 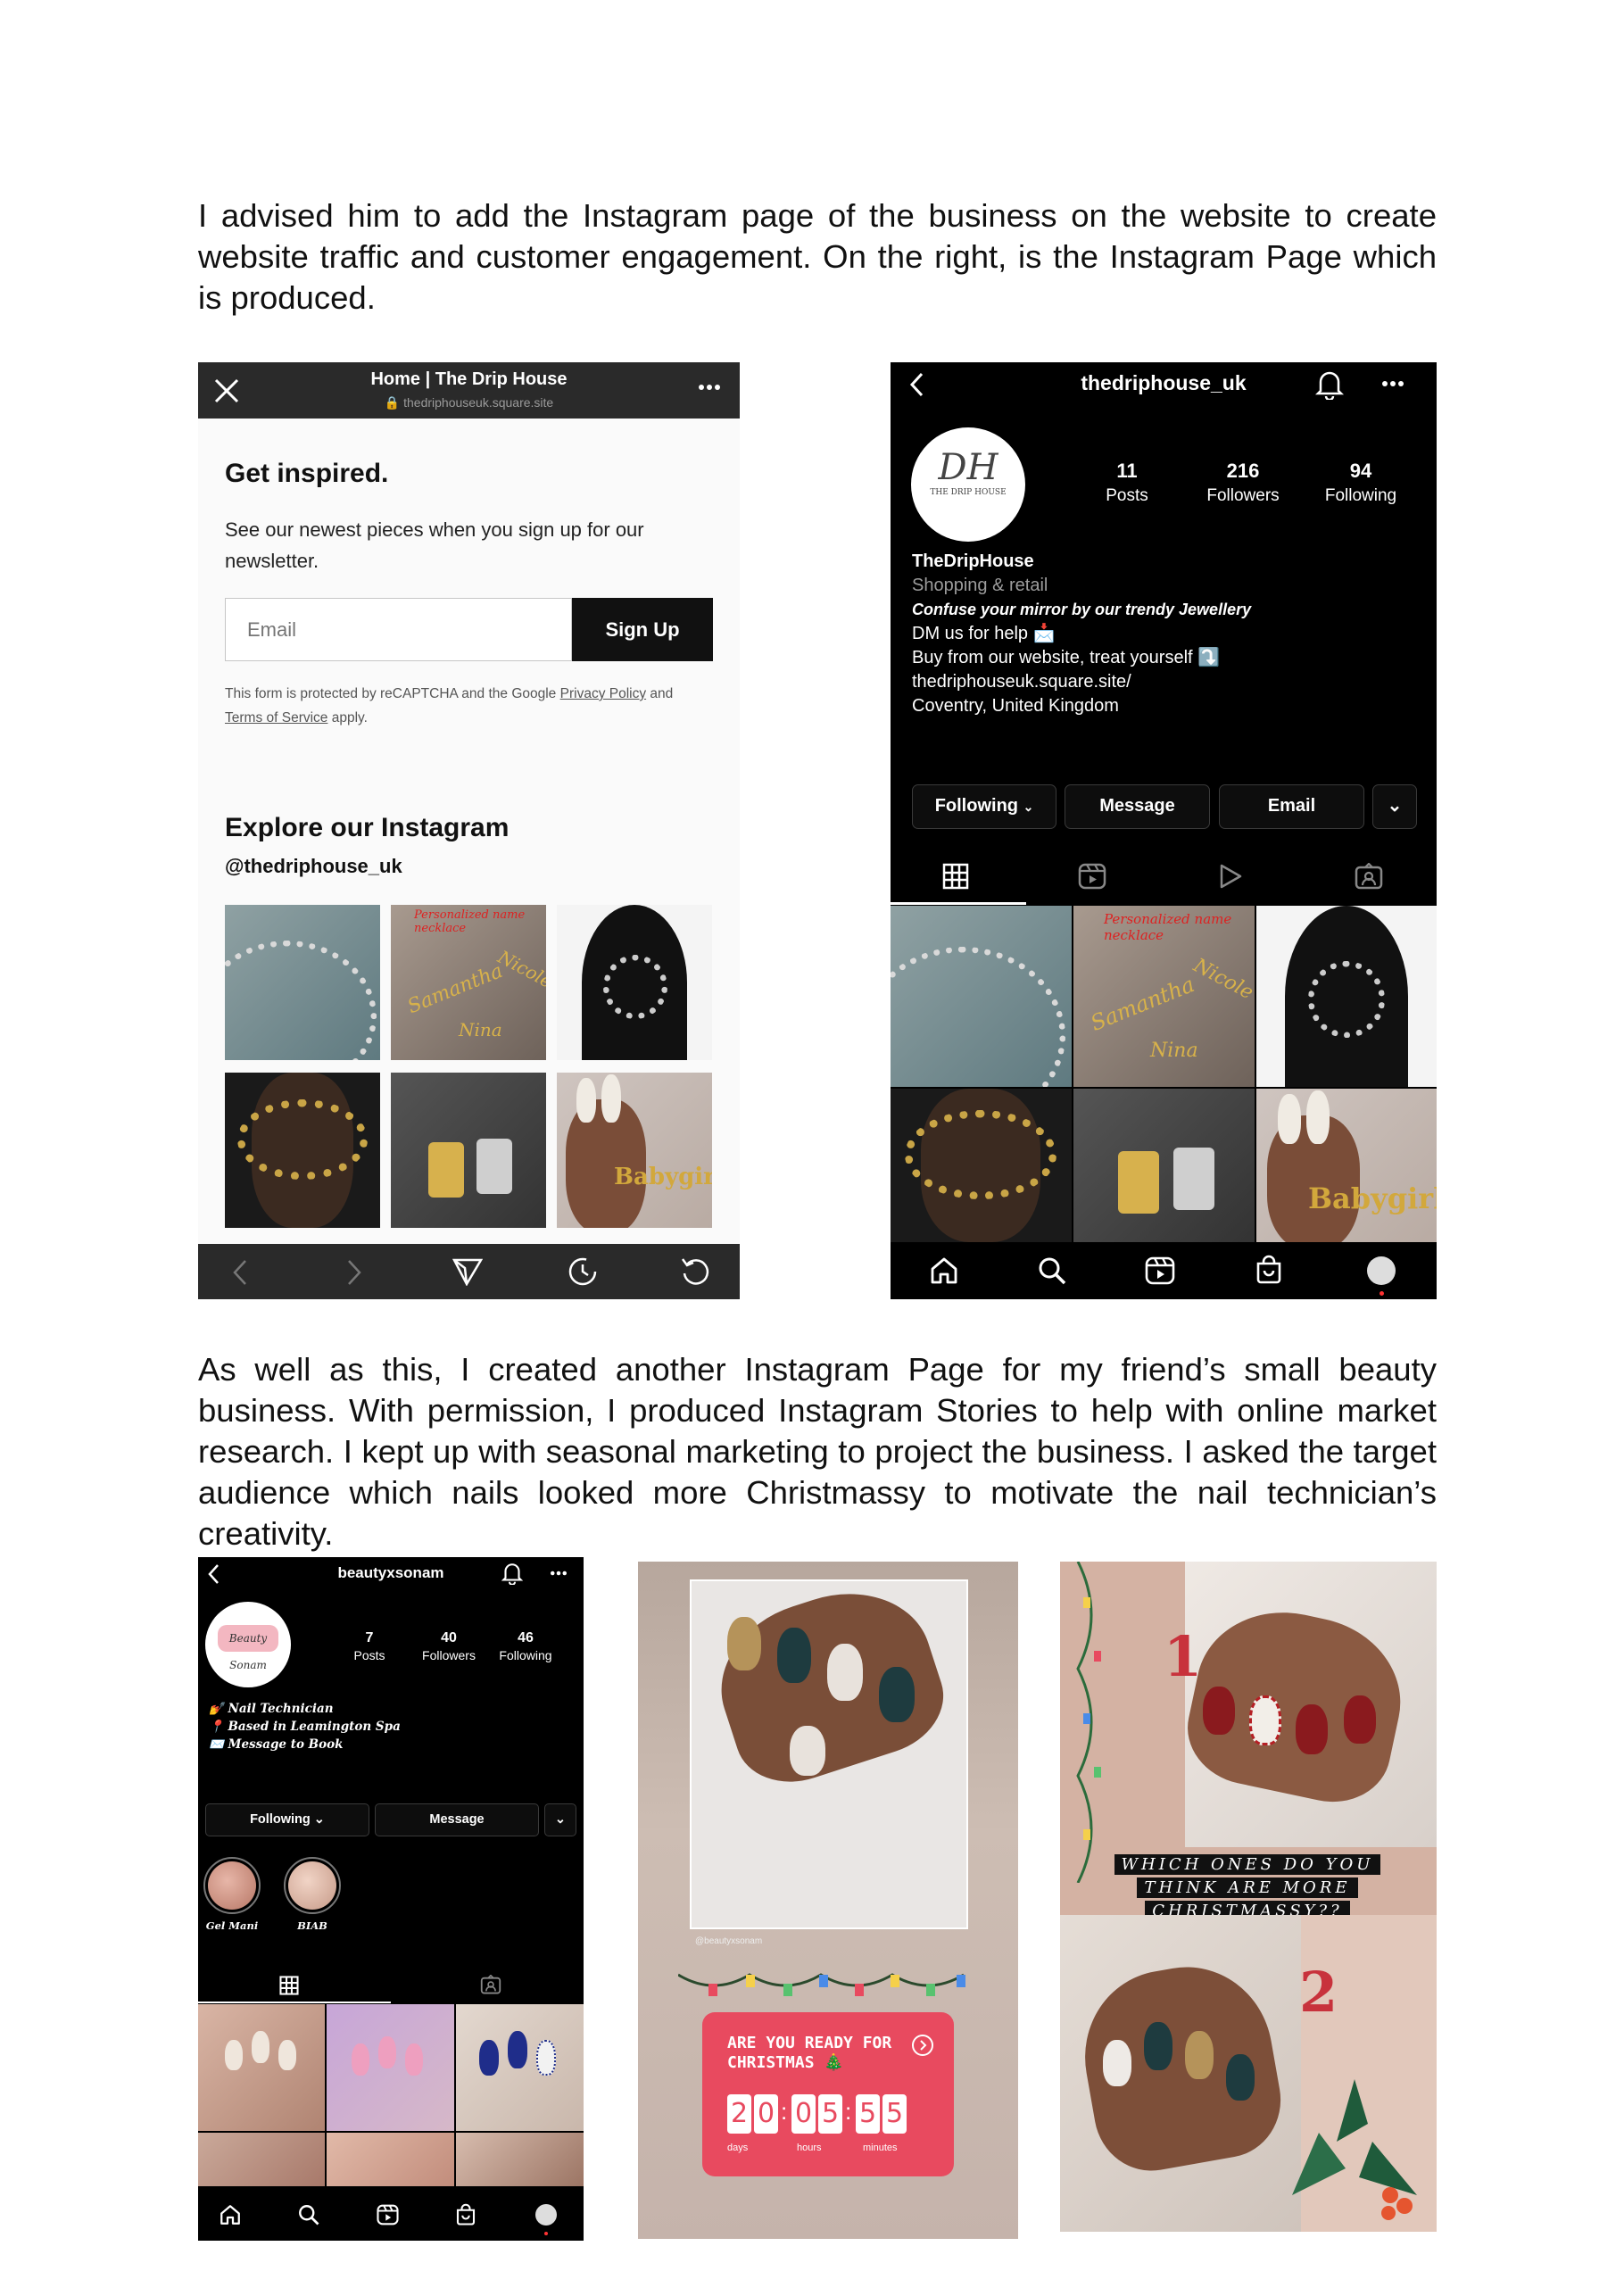 What do you see at coordinates (984, 633) in the screenshot?
I see `bio-line-dm: DM us for help 📩` at bounding box center [984, 633].